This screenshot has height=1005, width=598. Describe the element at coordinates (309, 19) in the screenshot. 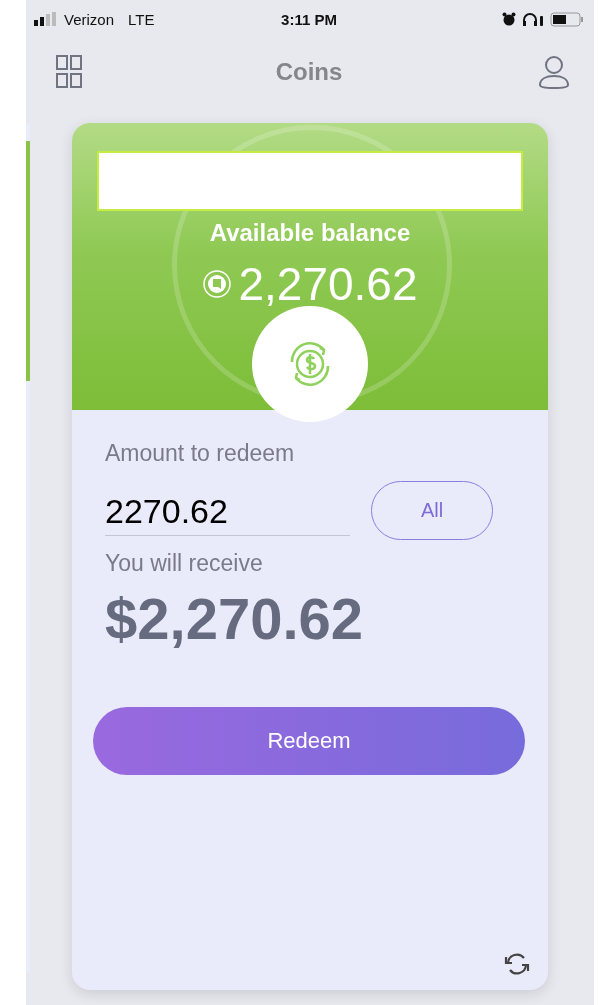

I see `status-time: 3:11 PM` at that location.